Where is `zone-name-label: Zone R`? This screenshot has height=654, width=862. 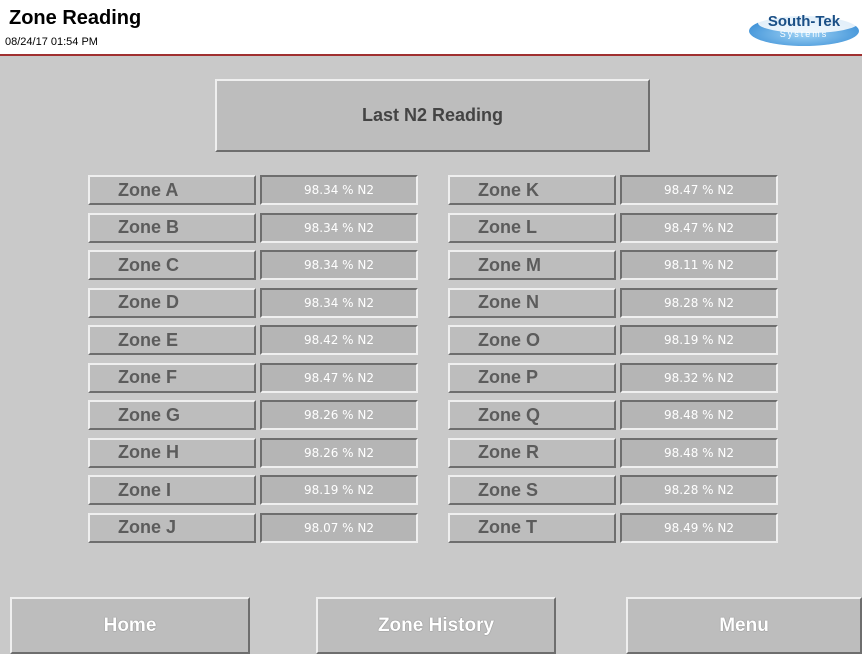
zone-name-label: Zone R is located at coordinates (532, 452).